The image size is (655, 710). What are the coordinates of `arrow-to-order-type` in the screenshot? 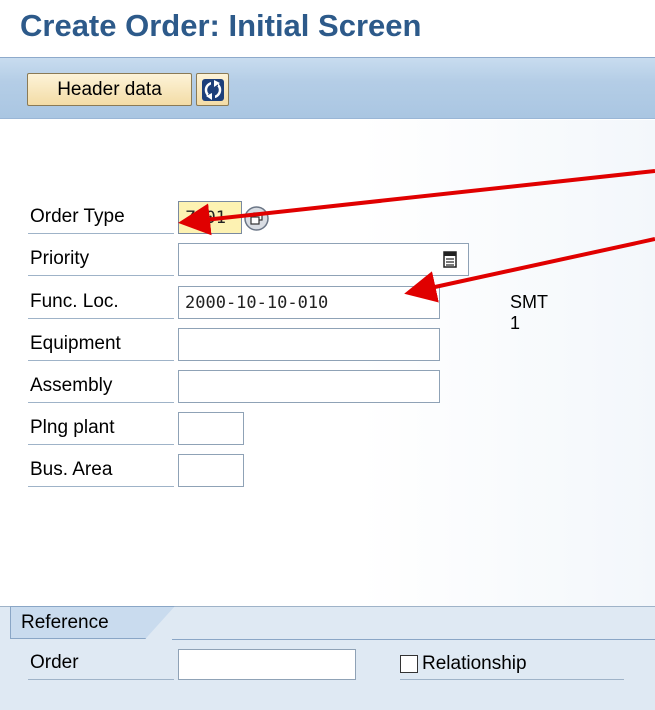 It's located at (416, 202).